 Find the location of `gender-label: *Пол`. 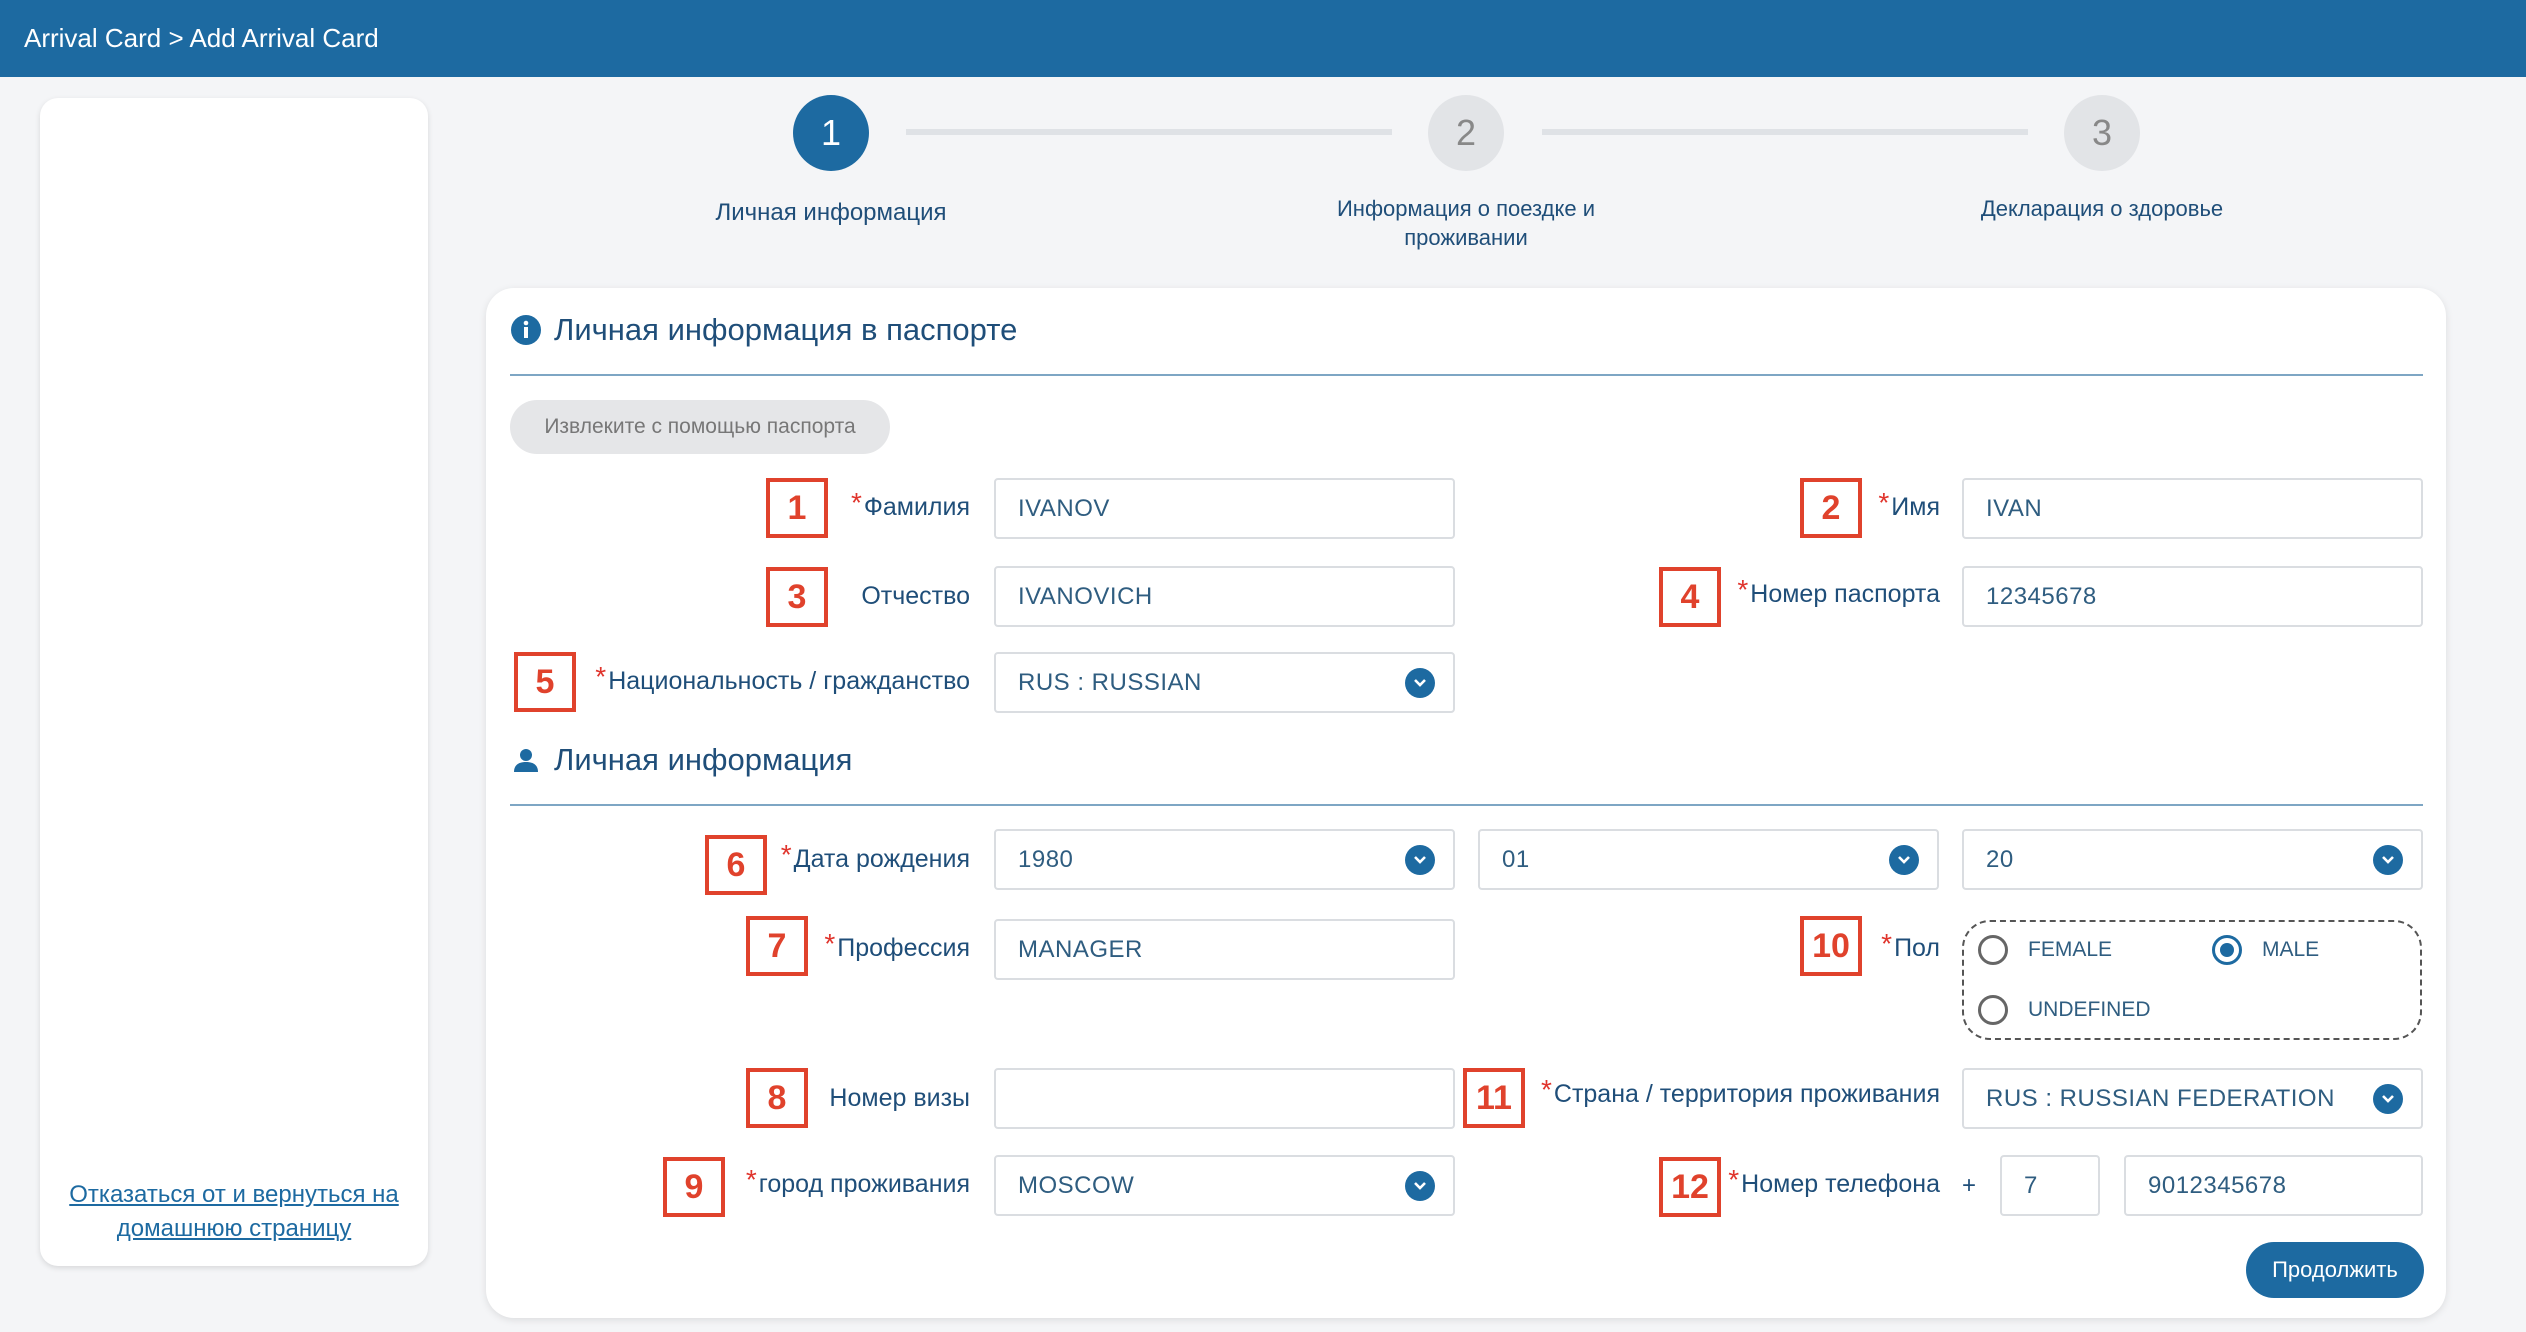

gender-label: *Пол is located at coordinates (1910, 947).